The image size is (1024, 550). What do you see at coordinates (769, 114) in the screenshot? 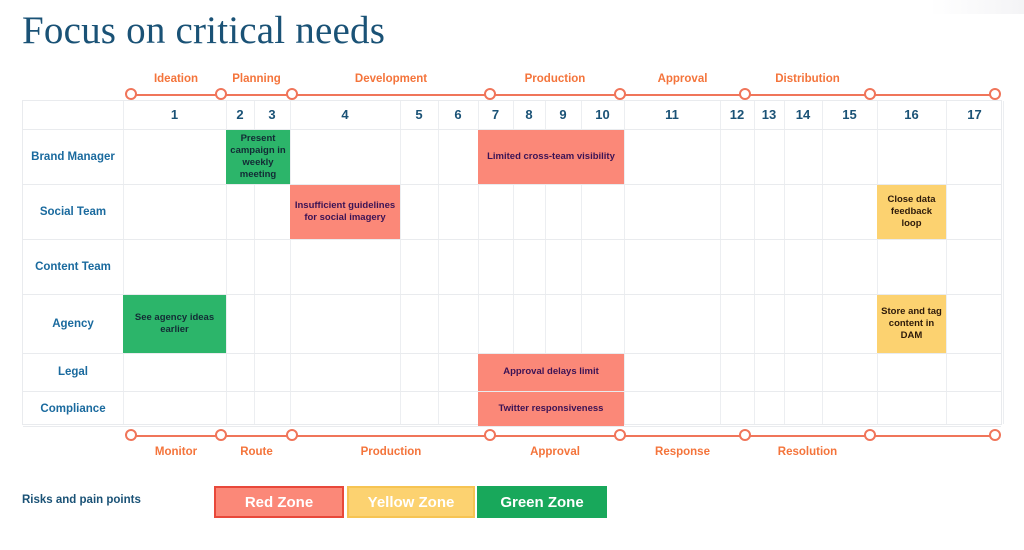
I see `column-number: 13` at bounding box center [769, 114].